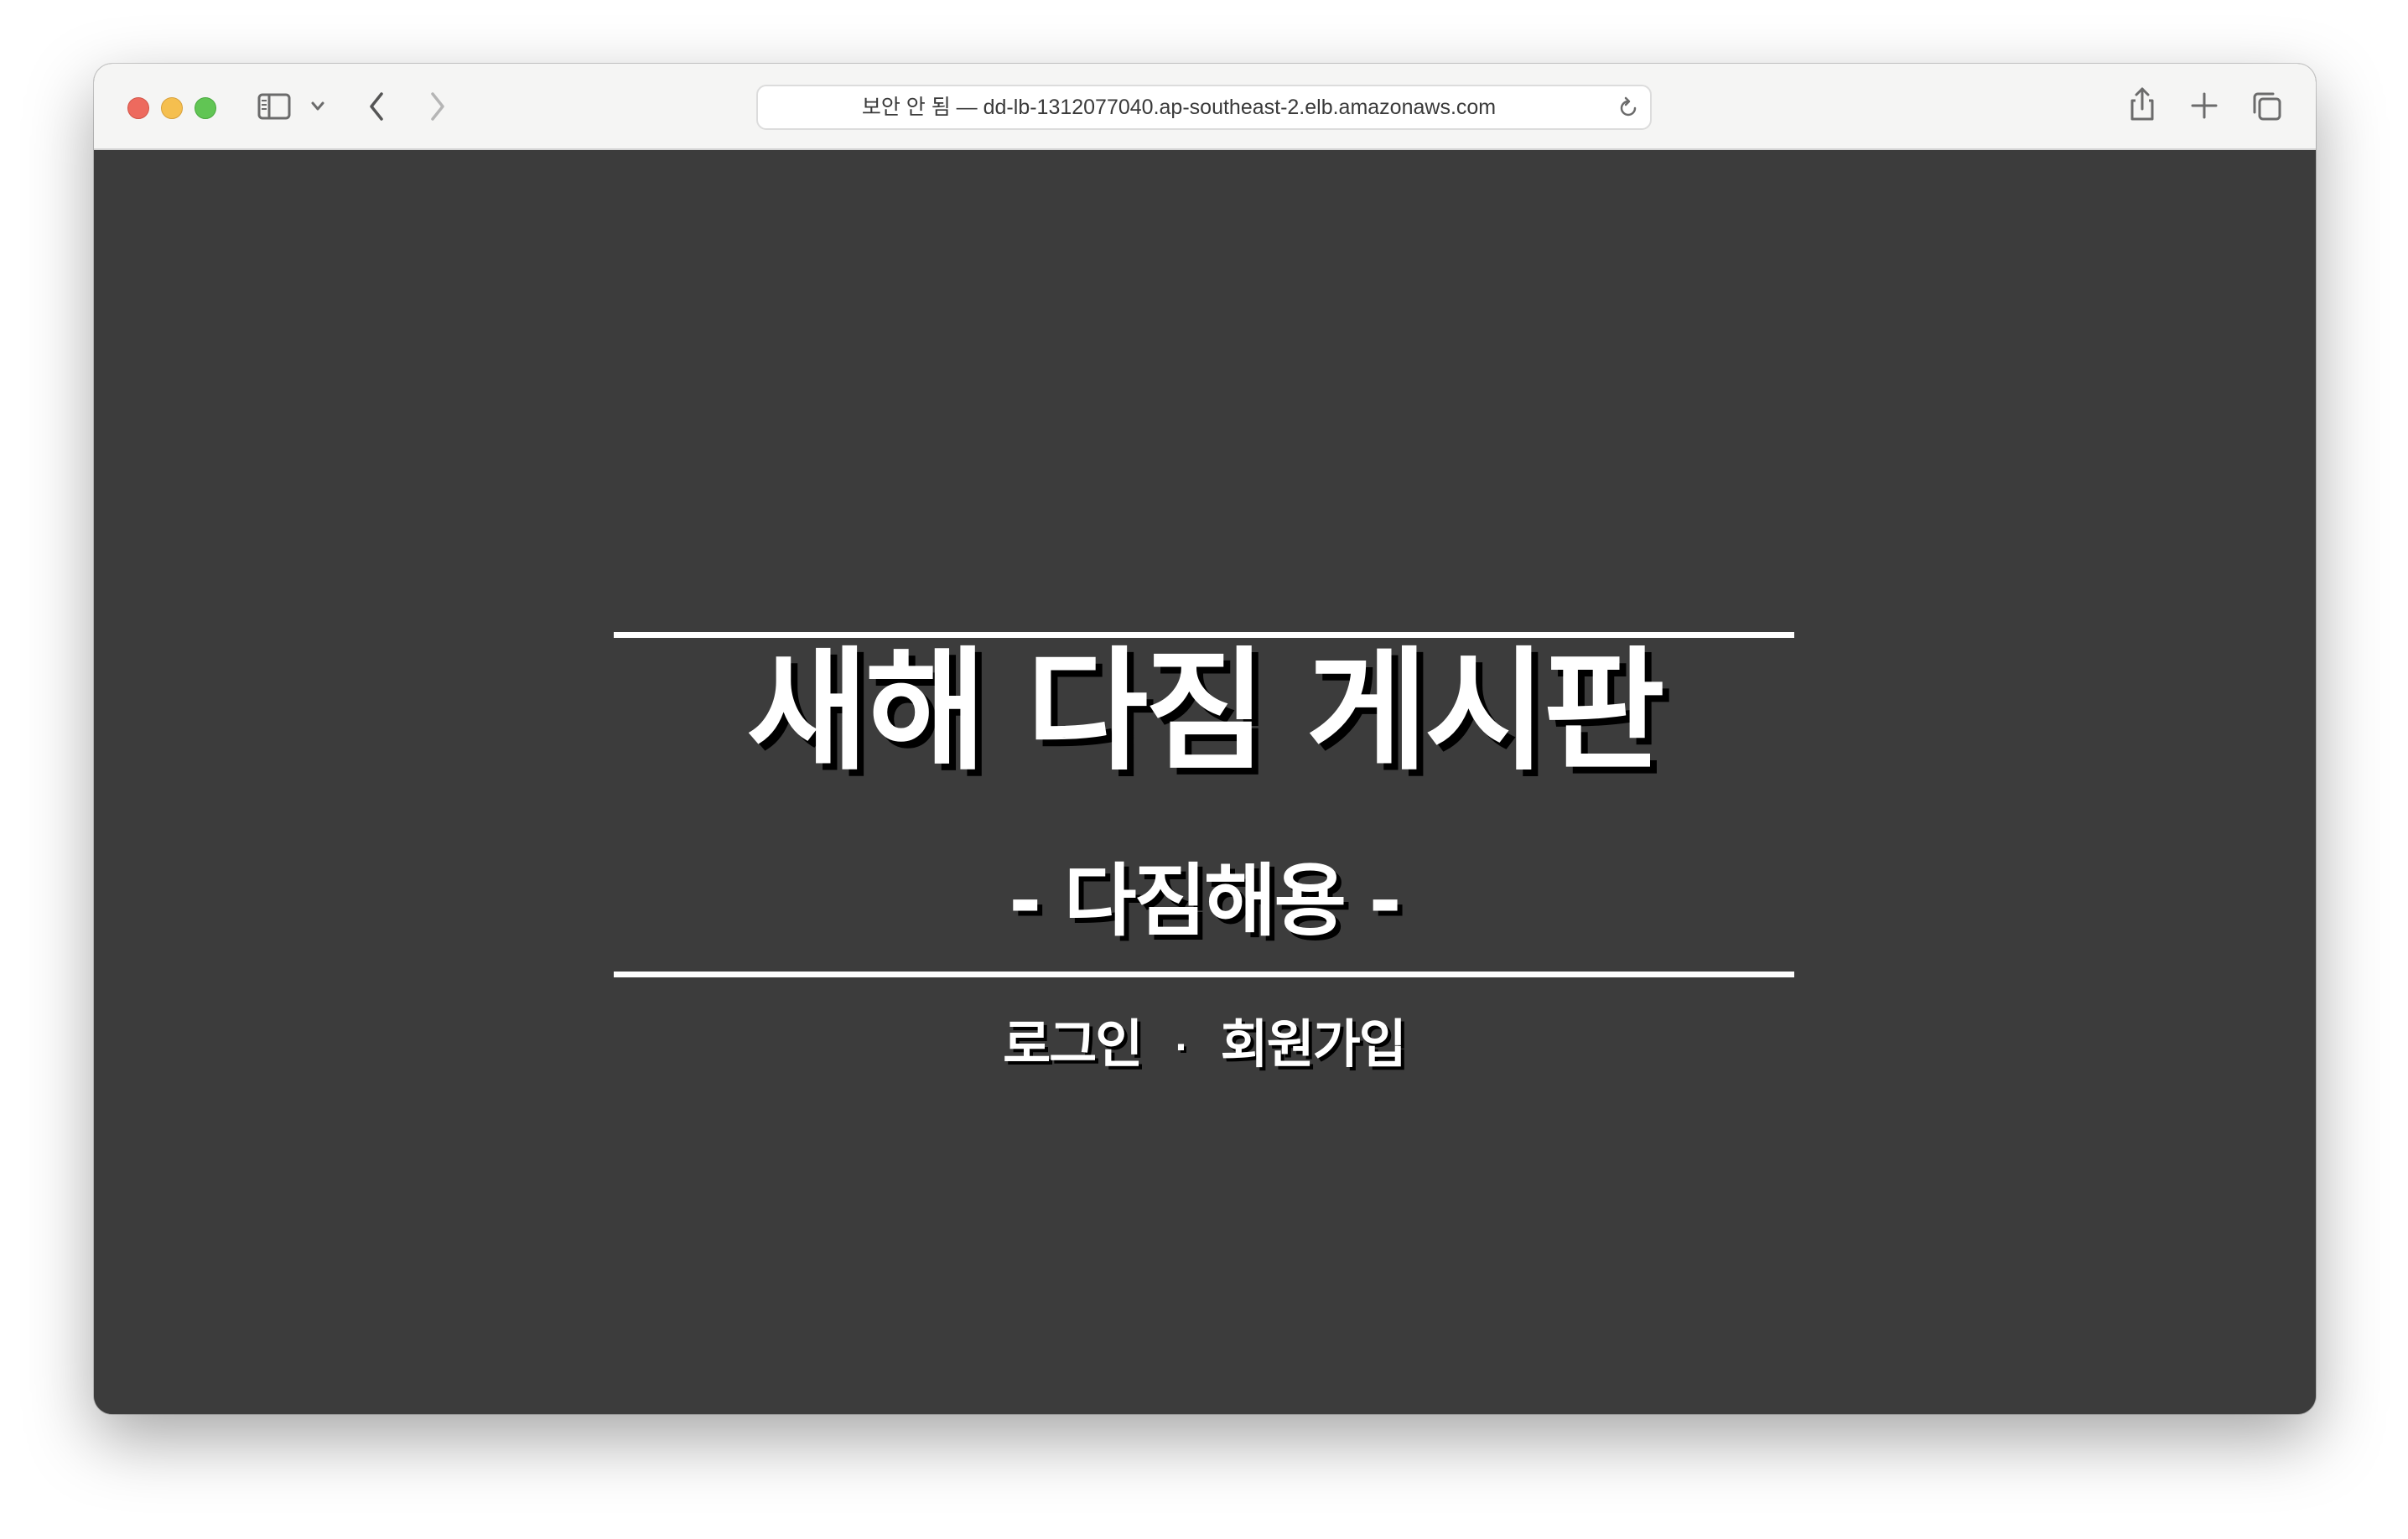 The width and height of the screenshot is (2408, 1539). What do you see at coordinates (172, 108) in the screenshot?
I see `minimize-button` at bounding box center [172, 108].